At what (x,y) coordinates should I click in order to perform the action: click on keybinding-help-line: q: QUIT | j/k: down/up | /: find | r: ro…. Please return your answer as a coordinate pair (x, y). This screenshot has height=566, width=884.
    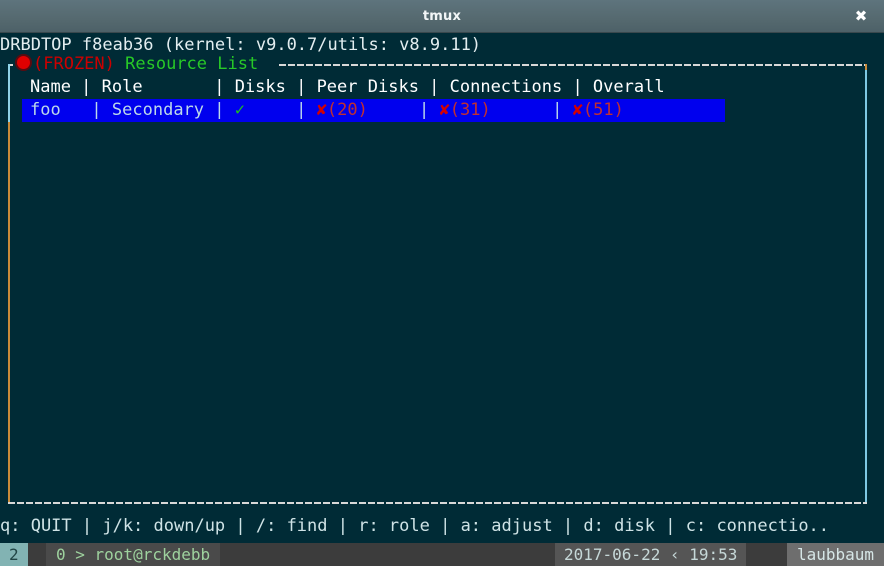
    Looking at the image, I should click on (415, 526).